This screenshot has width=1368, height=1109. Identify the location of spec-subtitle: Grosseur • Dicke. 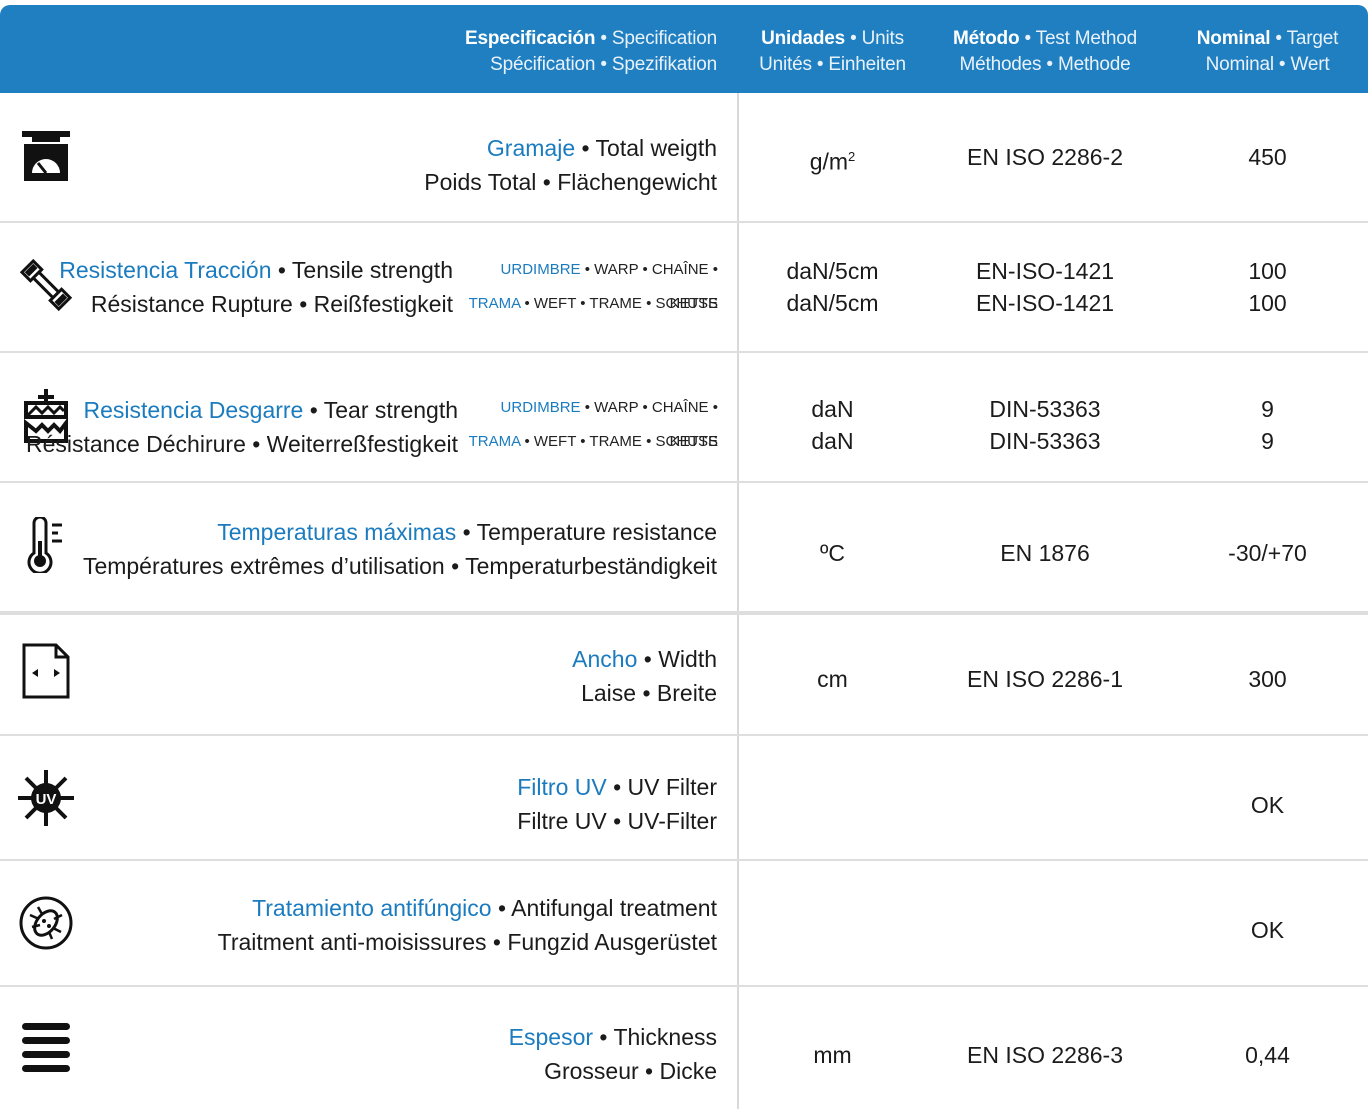
(630, 1071).